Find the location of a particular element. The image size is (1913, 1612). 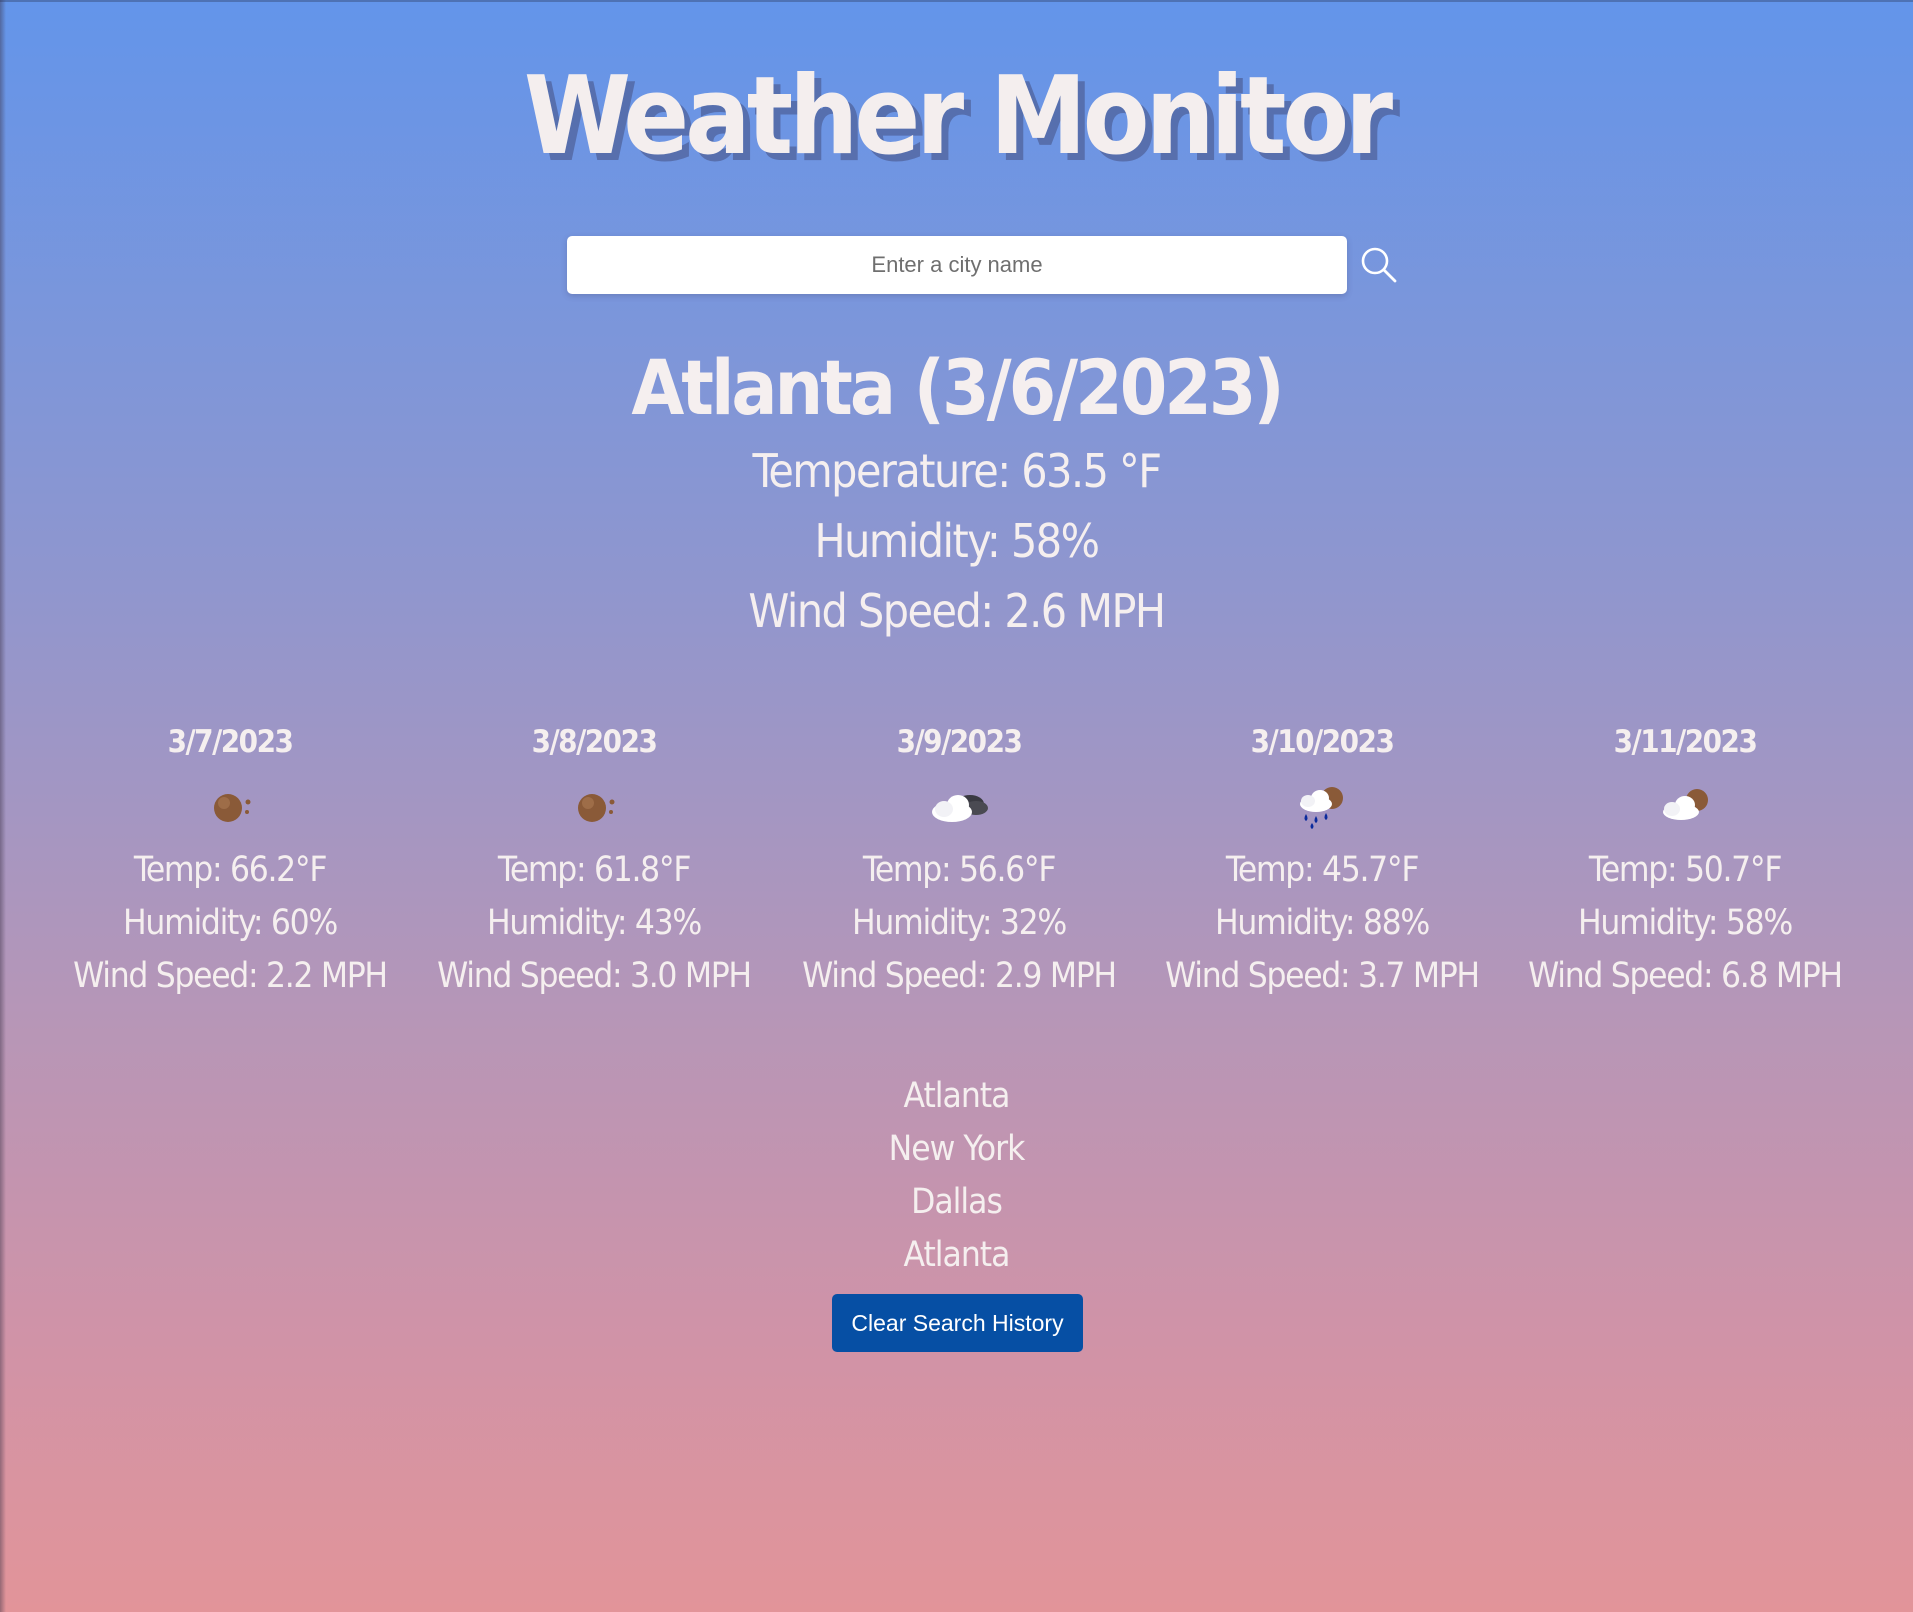

forecast-date: 3/11/2023 is located at coordinates (1685, 742).